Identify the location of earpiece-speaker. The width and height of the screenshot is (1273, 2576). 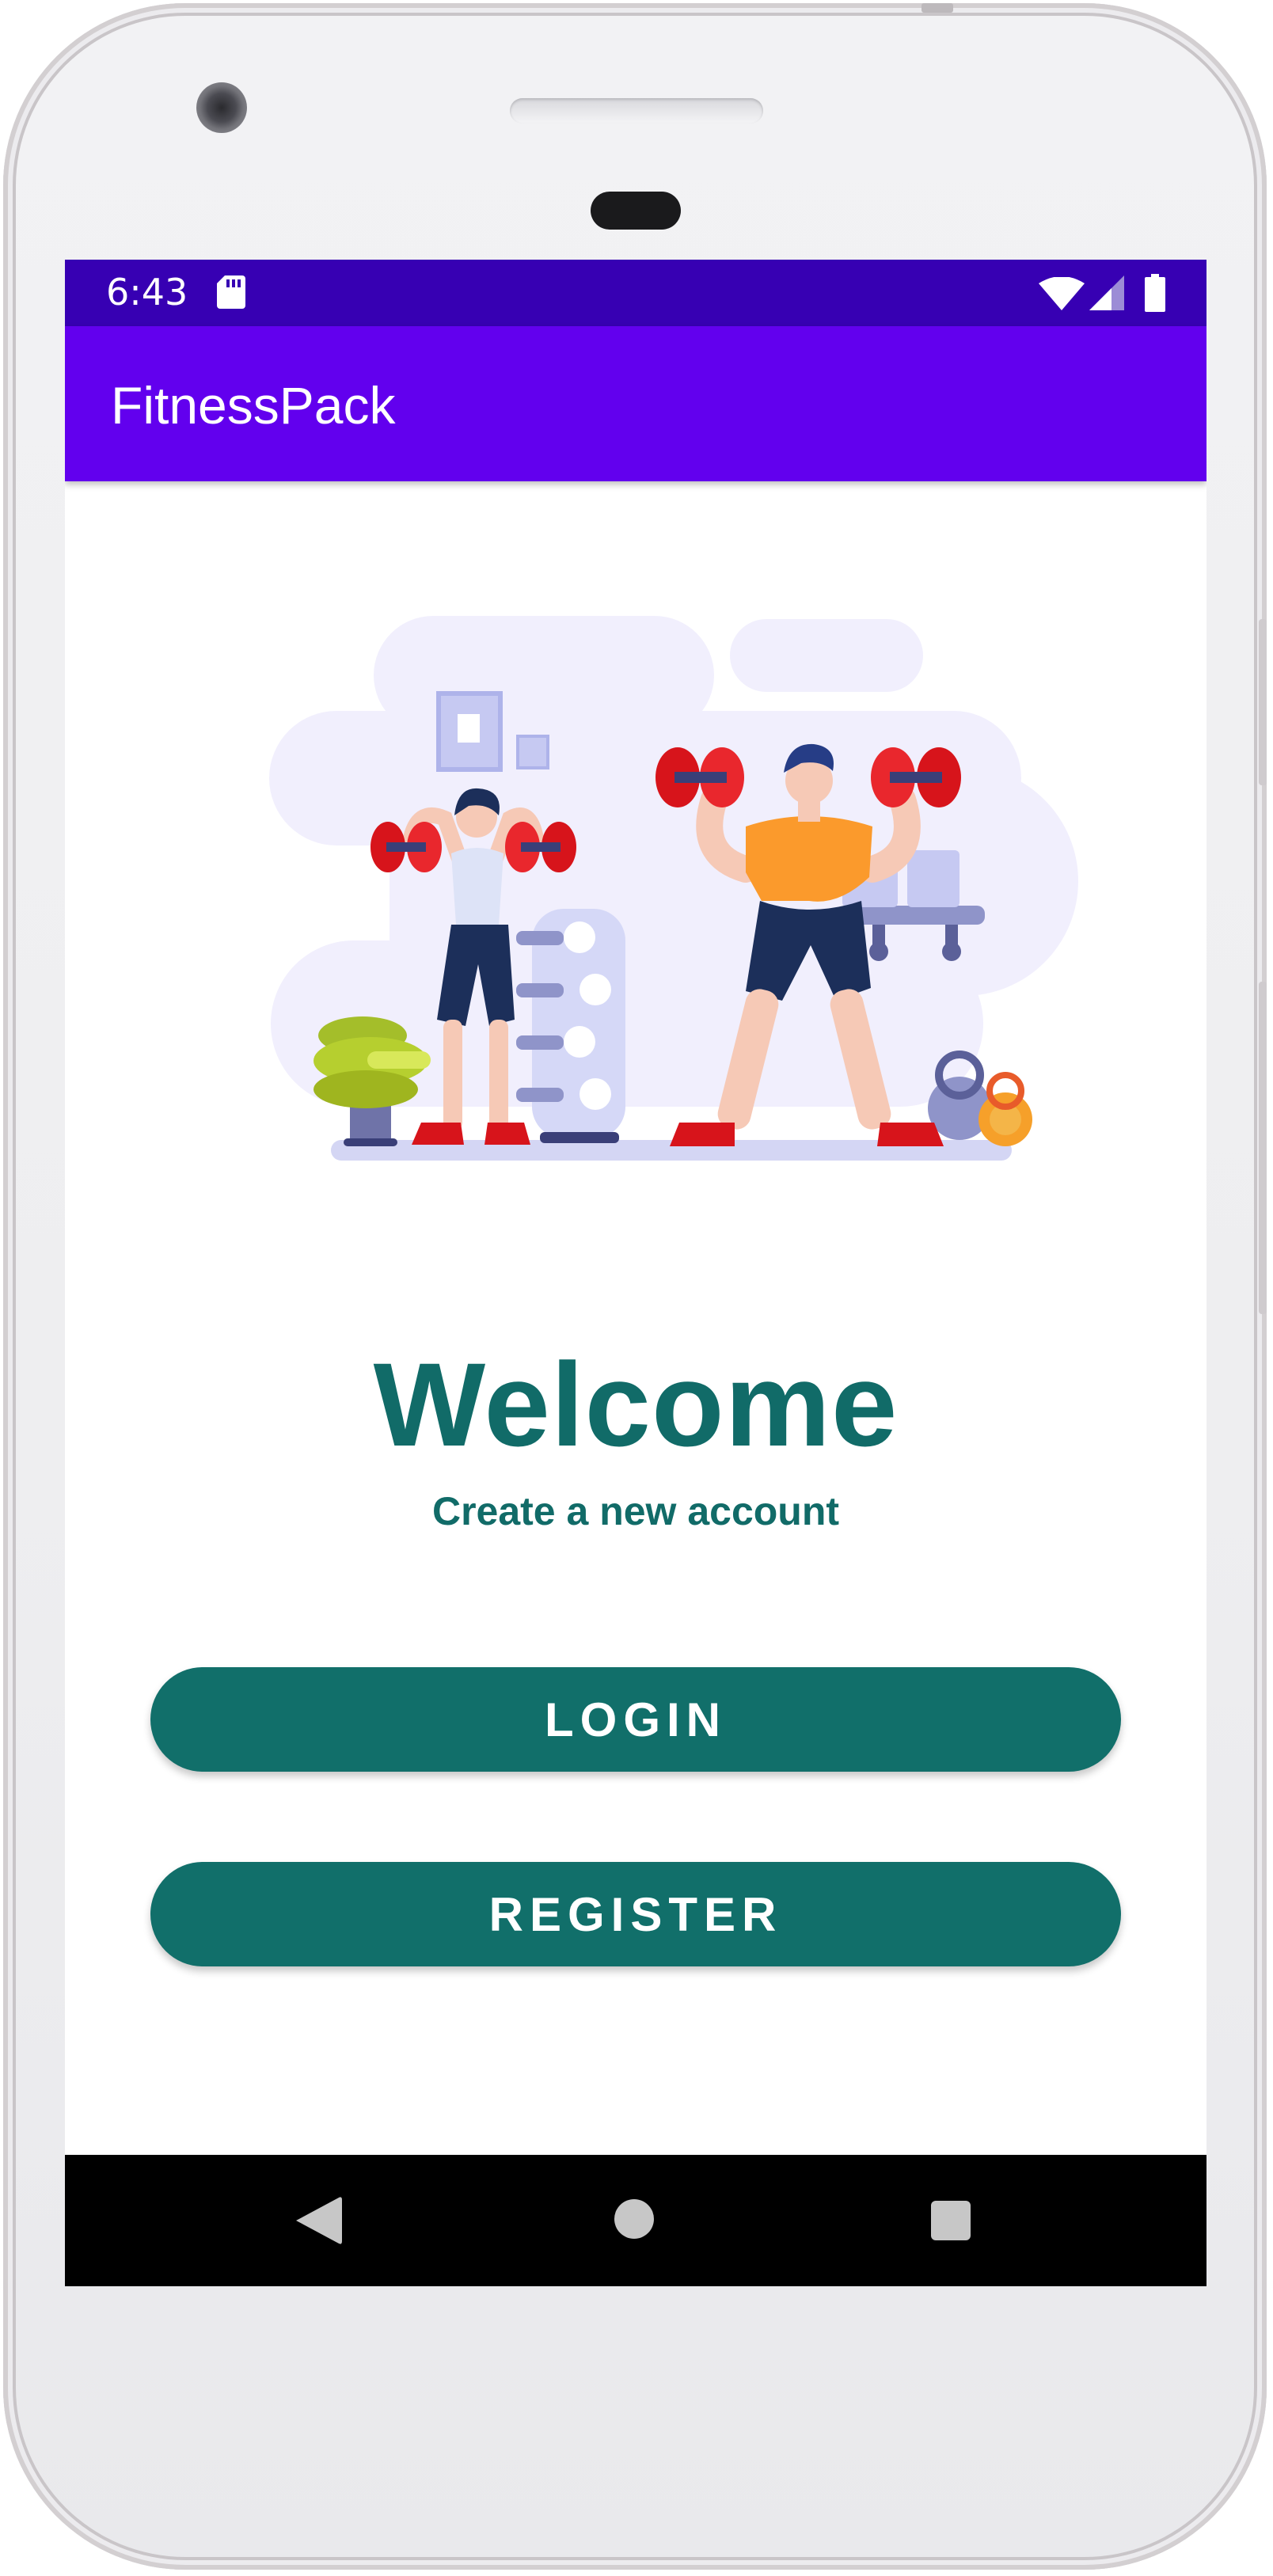
(636, 111).